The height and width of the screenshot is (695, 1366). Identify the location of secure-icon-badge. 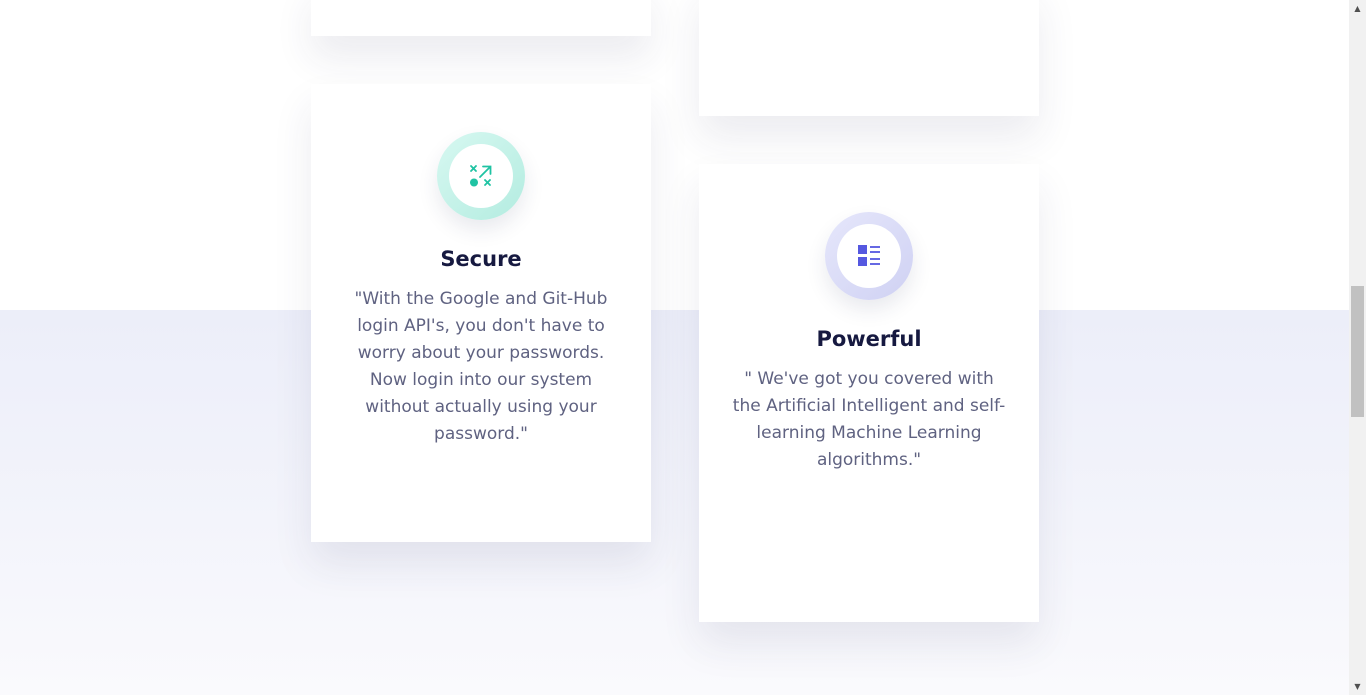
(481, 176).